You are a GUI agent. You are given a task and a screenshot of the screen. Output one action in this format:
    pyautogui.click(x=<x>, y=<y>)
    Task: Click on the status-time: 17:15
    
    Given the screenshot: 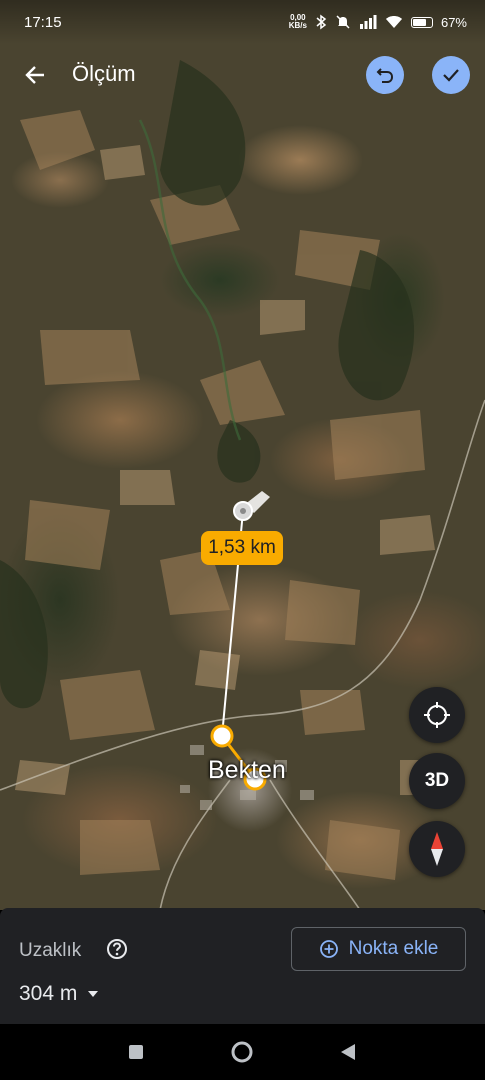 What is the action you would take?
    pyautogui.click(x=43, y=22)
    